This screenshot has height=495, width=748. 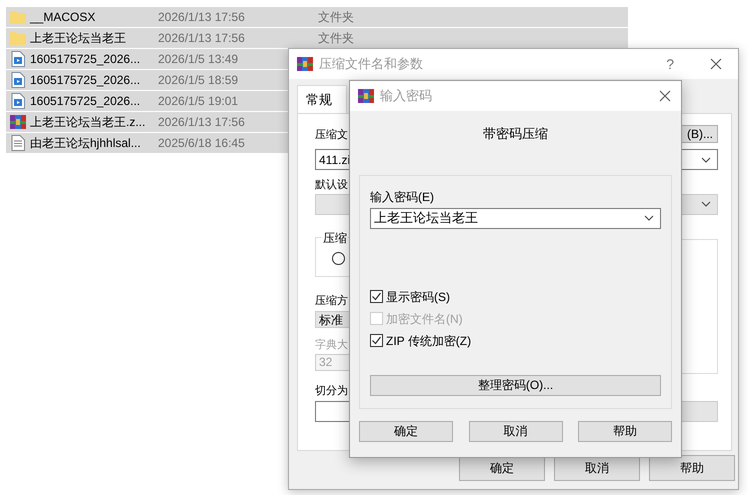 What do you see at coordinates (331, 185) in the screenshot?
I see `profile-label: 默认设` at bounding box center [331, 185].